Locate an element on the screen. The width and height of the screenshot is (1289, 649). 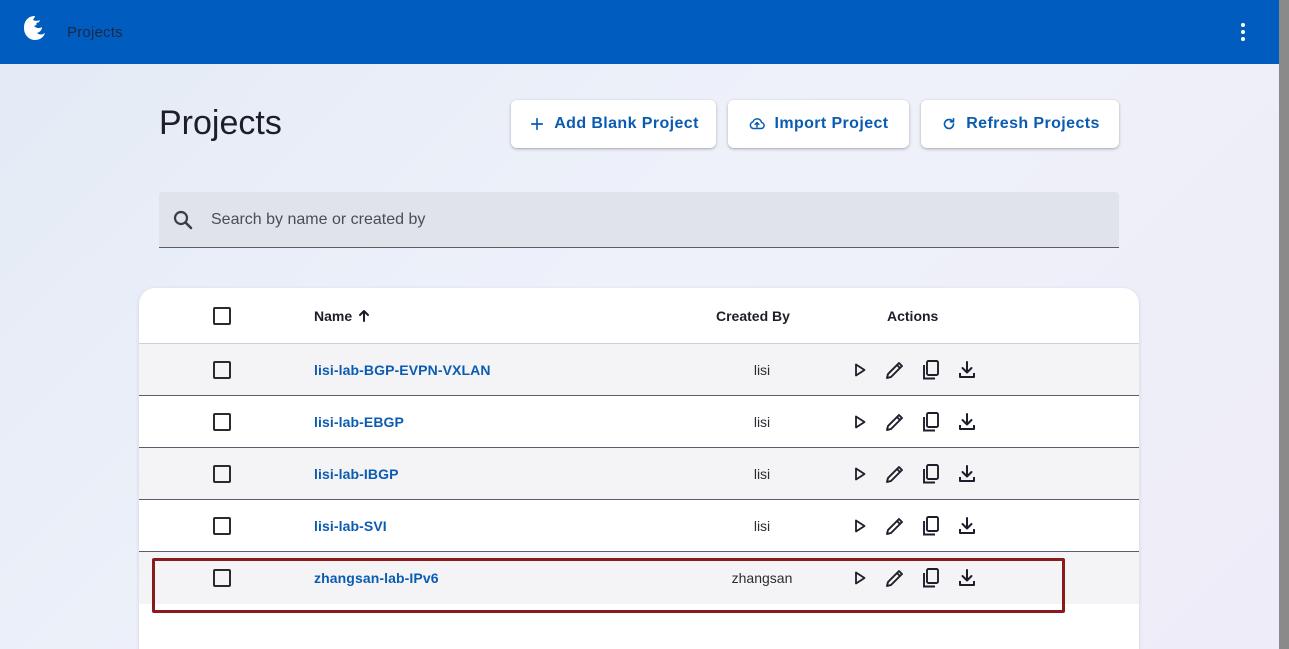
refresh-projects-button: Refresh Projects is located at coordinates (1020, 124).